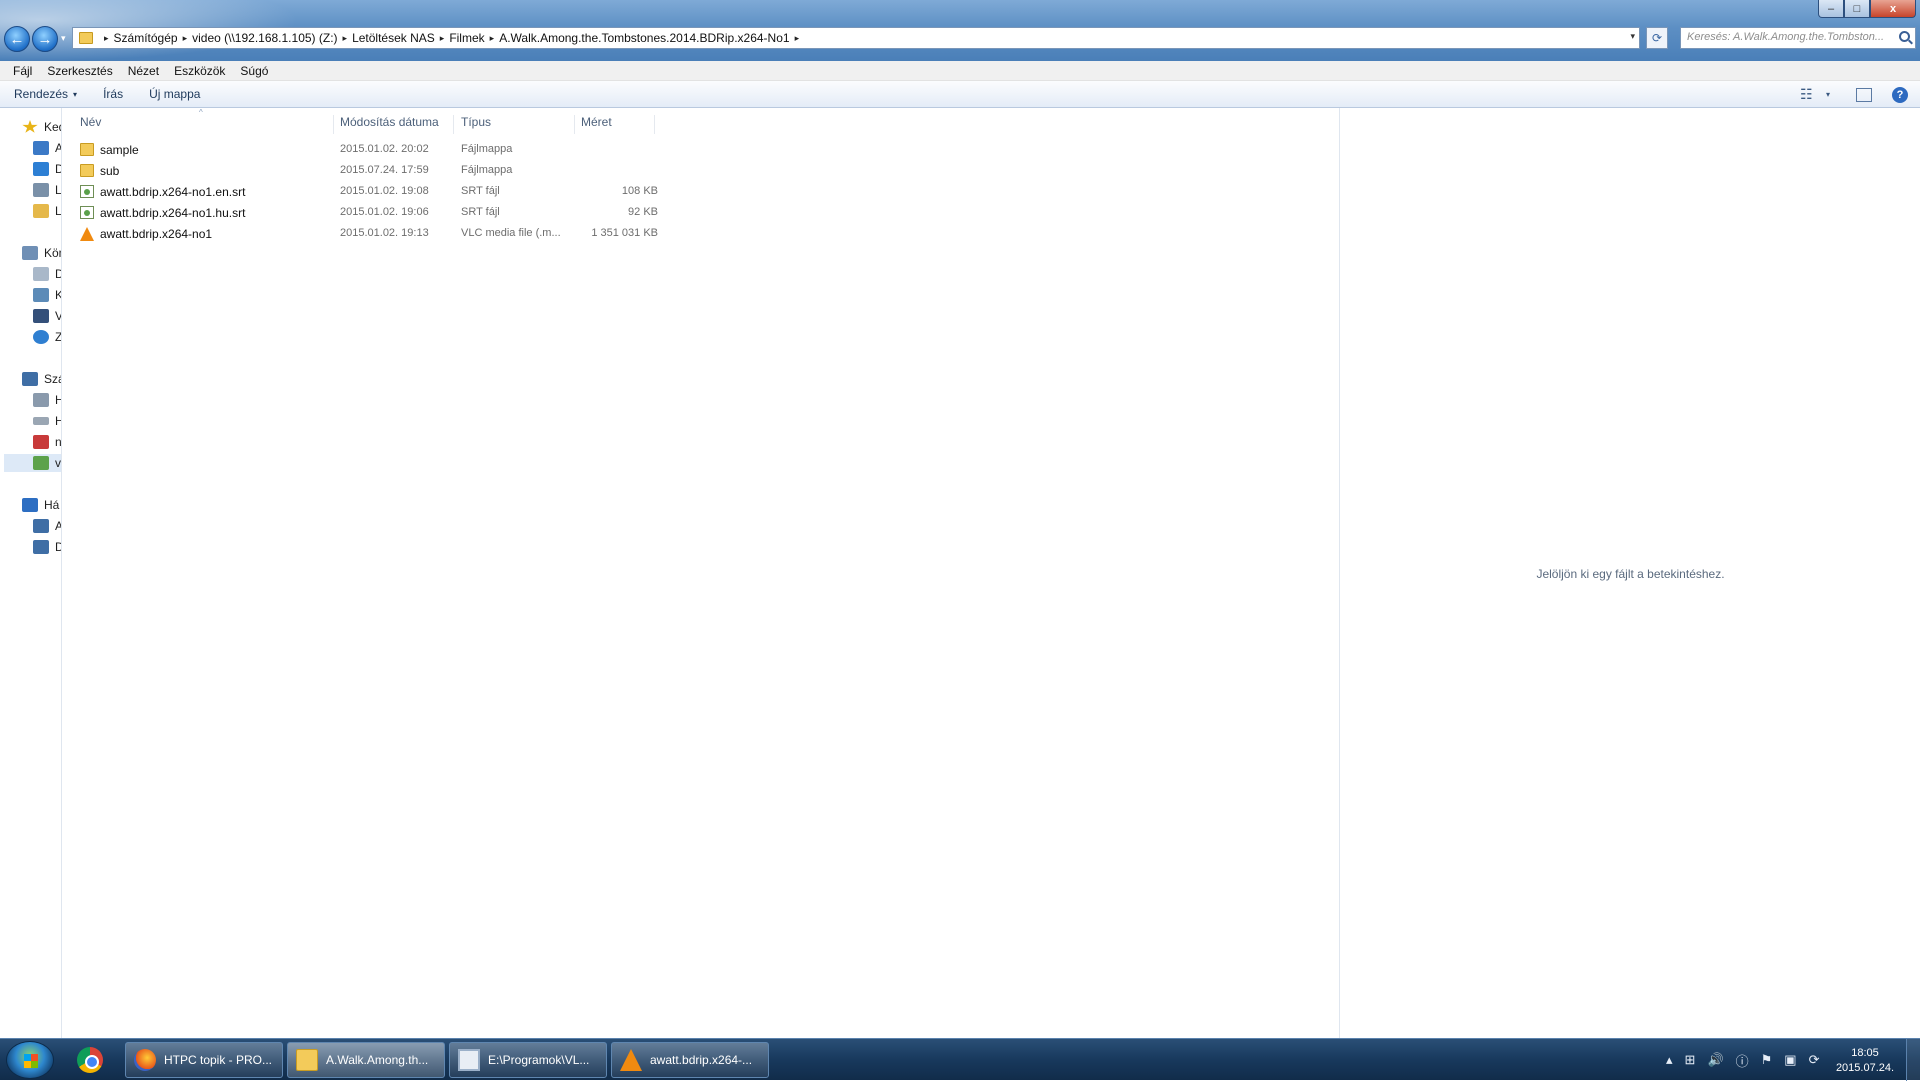  I want to click on menu-file: Fájl, so click(22, 71).